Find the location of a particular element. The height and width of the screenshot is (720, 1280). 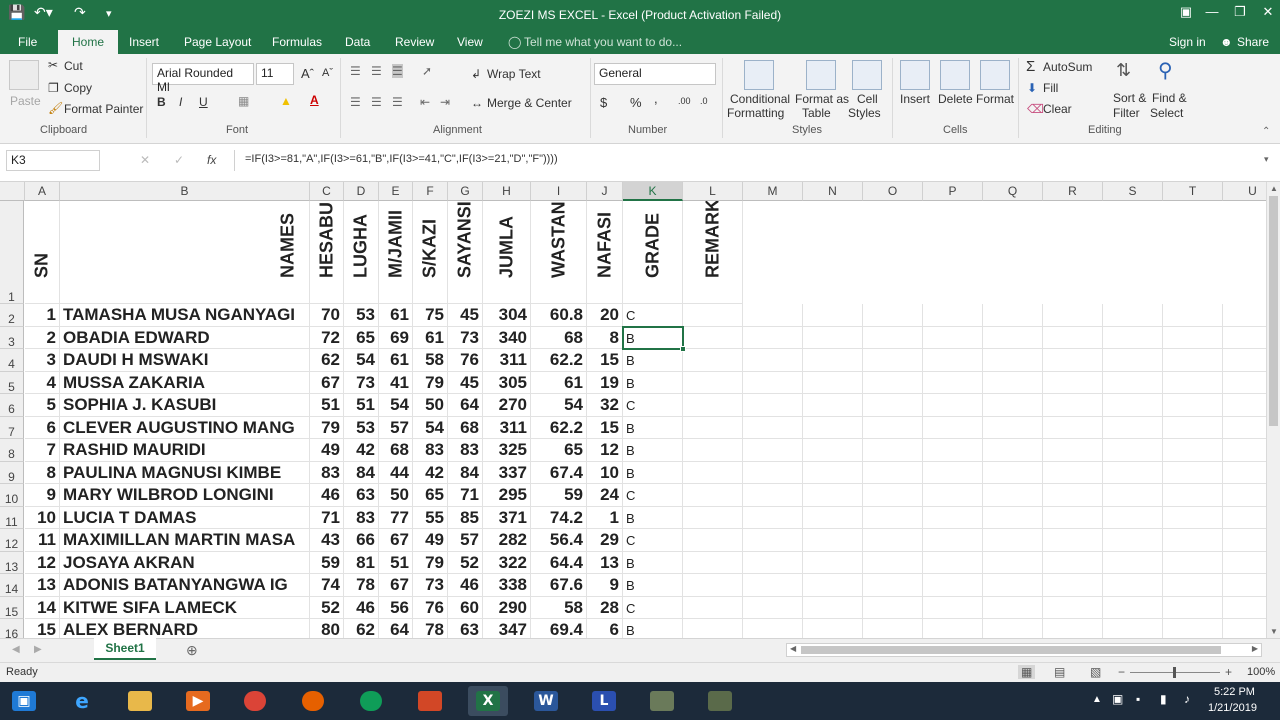

column-header-o: O is located at coordinates (893, 191).